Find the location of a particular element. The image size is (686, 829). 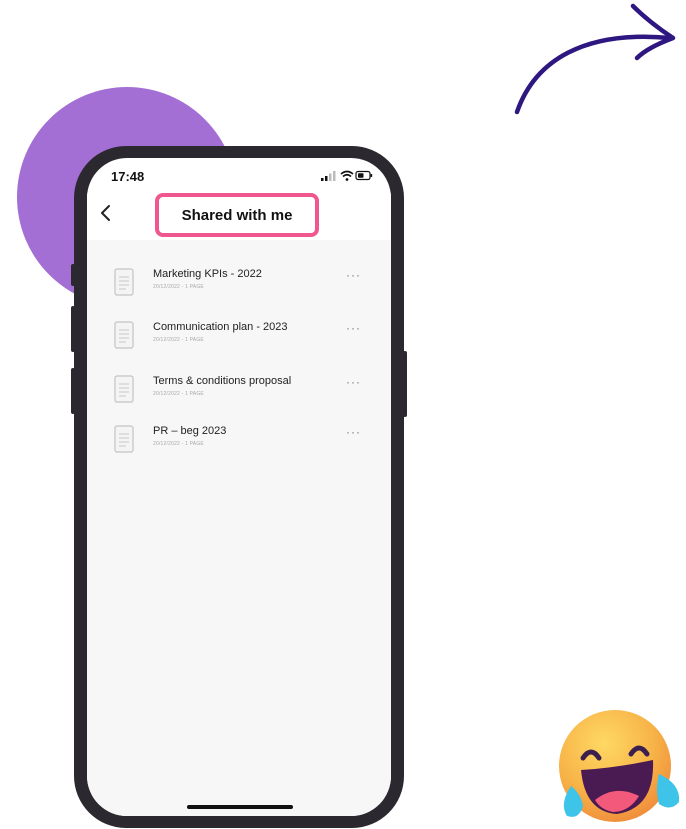

page-title: Shared with me is located at coordinates (237, 215).